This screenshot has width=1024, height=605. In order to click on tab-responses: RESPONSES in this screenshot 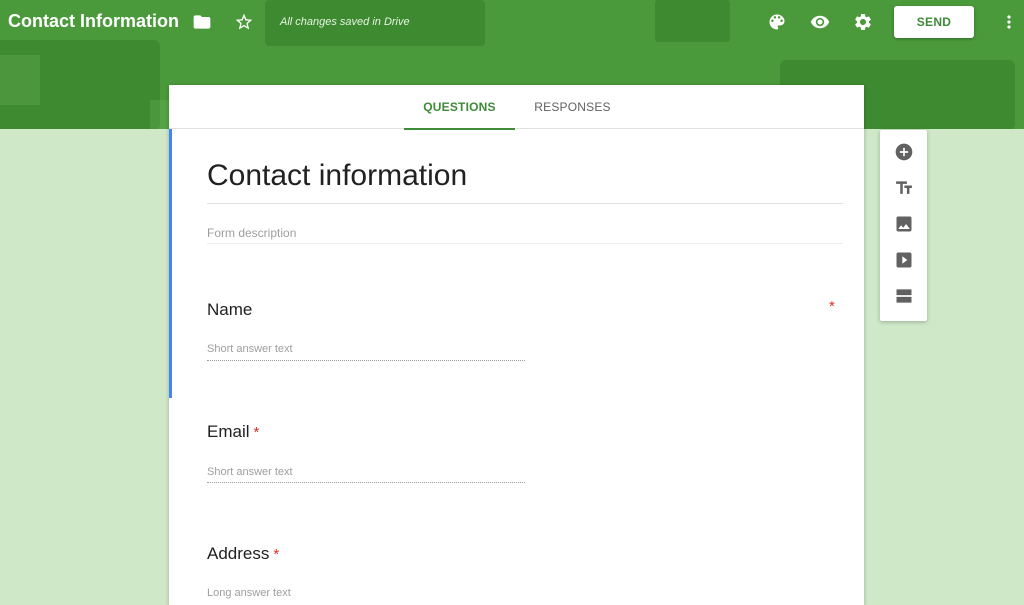, I will do `click(572, 107)`.